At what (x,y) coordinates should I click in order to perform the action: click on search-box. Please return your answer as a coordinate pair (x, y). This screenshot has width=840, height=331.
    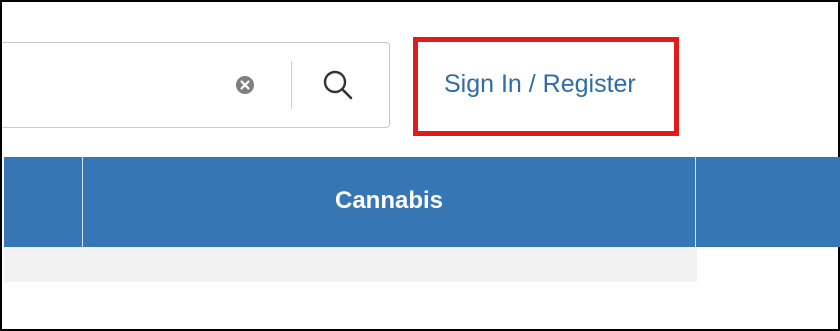
    Looking at the image, I should click on (196, 85).